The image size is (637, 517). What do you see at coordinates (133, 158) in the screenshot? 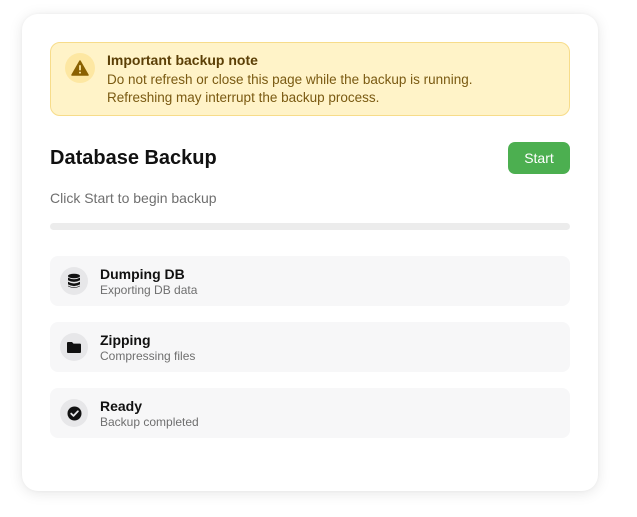
I see `page-title: Database Backup` at bounding box center [133, 158].